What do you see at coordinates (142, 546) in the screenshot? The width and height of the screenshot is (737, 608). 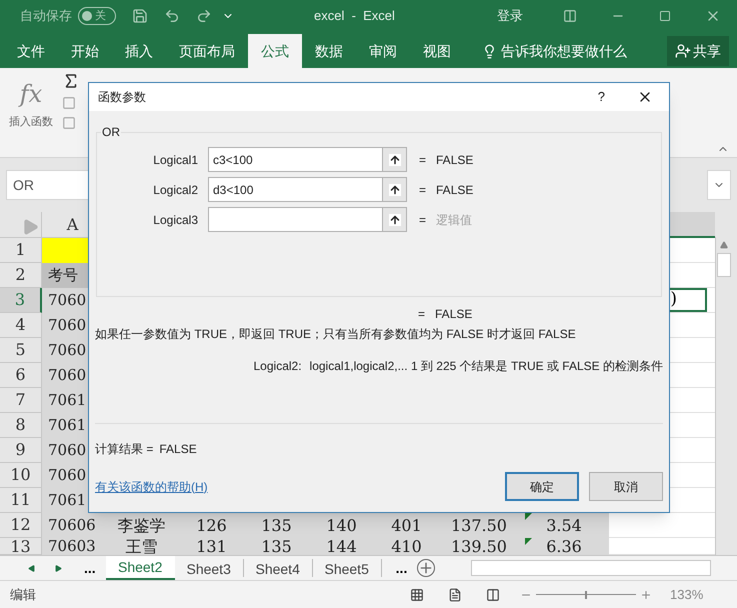 I see `table-cell: 王雪` at bounding box center [142, 546].